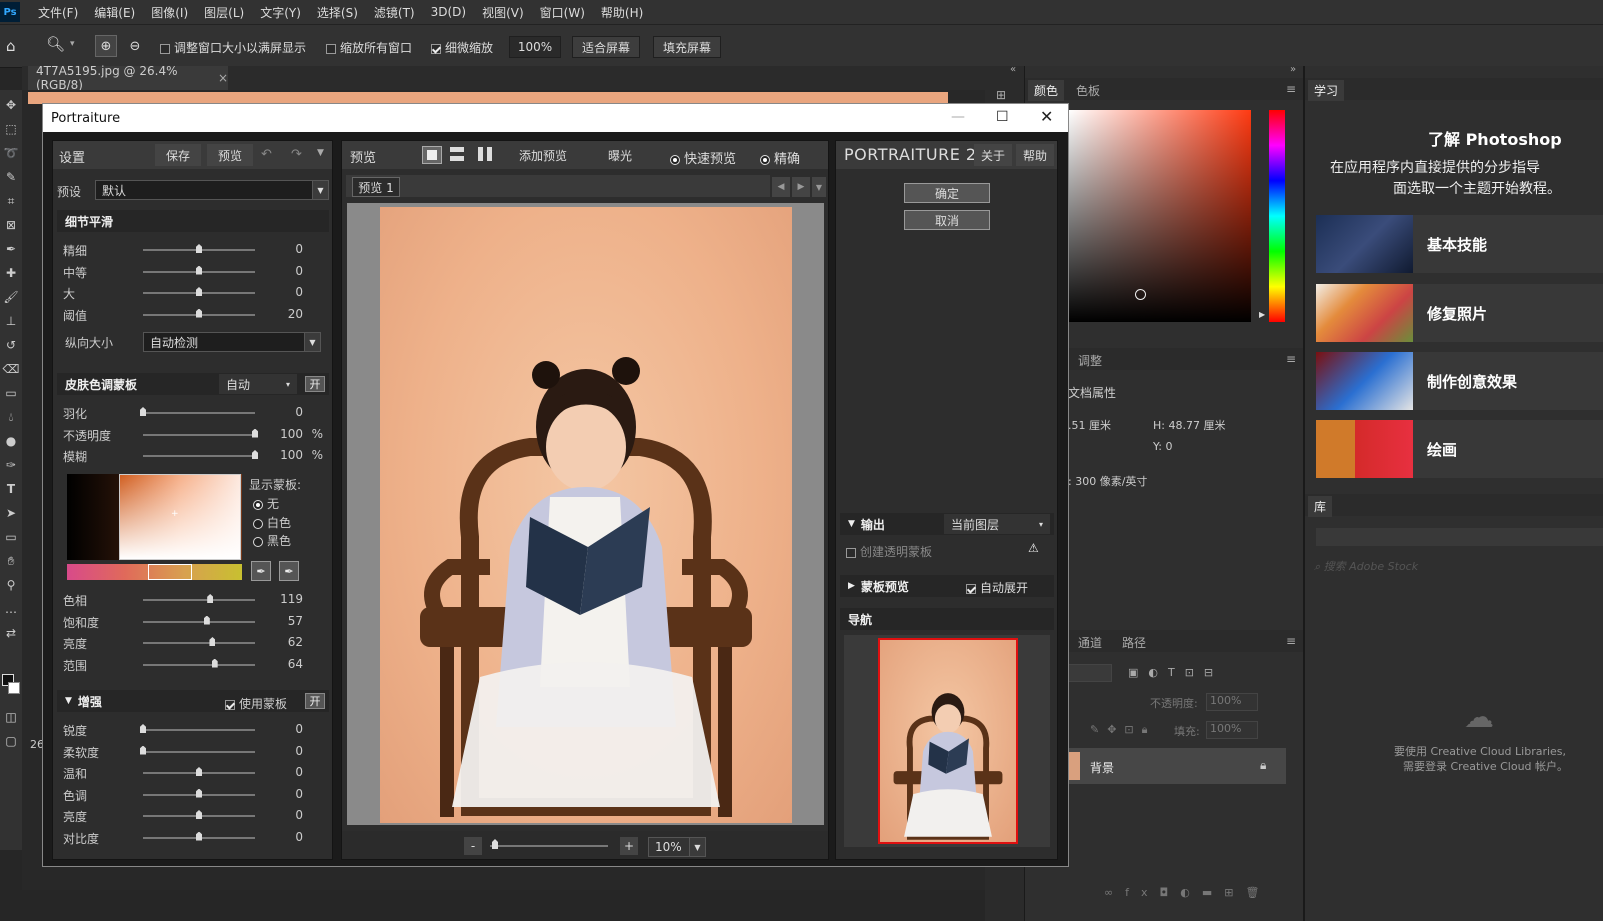  Describe the element at coordinates (331, 48) in the screenshot. I see `zoom-all-checkbox` at that location.